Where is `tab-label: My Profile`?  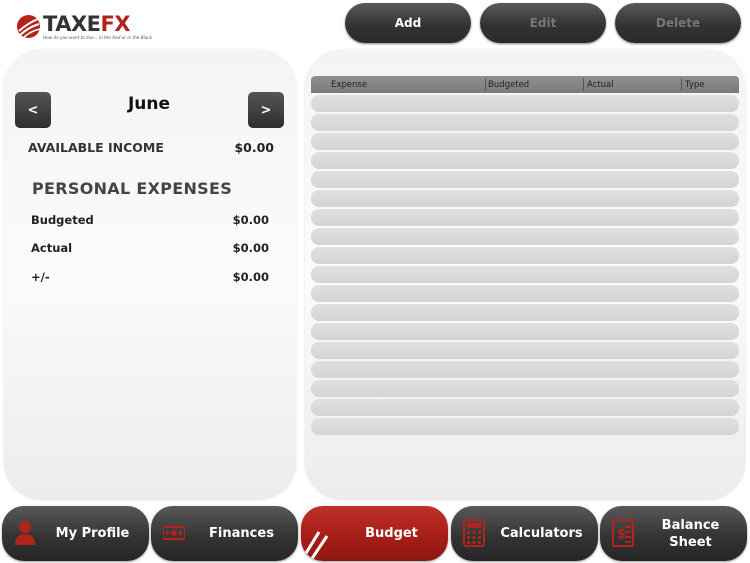
tab-label: My Profile is located at coordinates (92, 533).